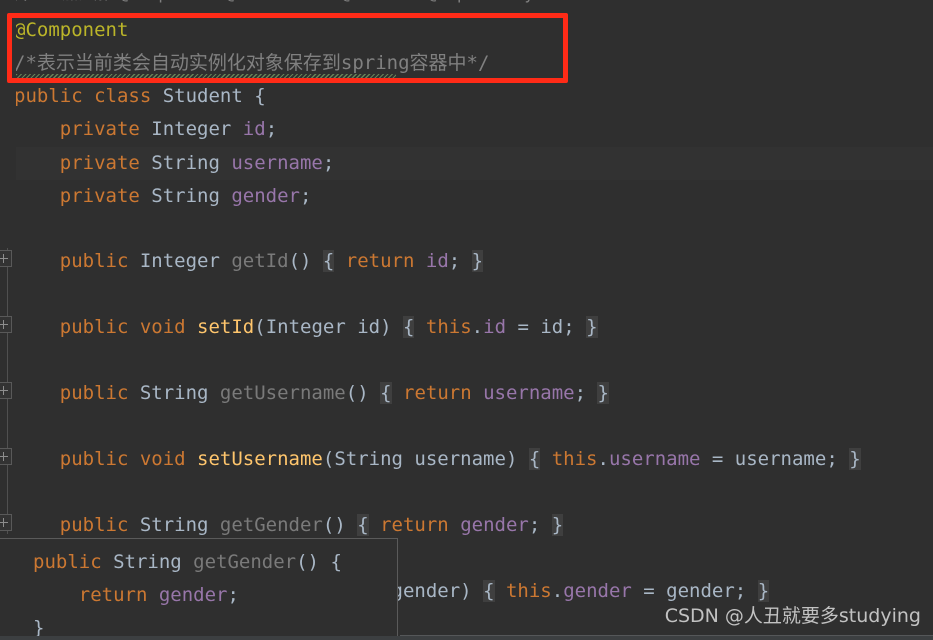  I want to click on code-token-keyword: class, so click(128, 96).